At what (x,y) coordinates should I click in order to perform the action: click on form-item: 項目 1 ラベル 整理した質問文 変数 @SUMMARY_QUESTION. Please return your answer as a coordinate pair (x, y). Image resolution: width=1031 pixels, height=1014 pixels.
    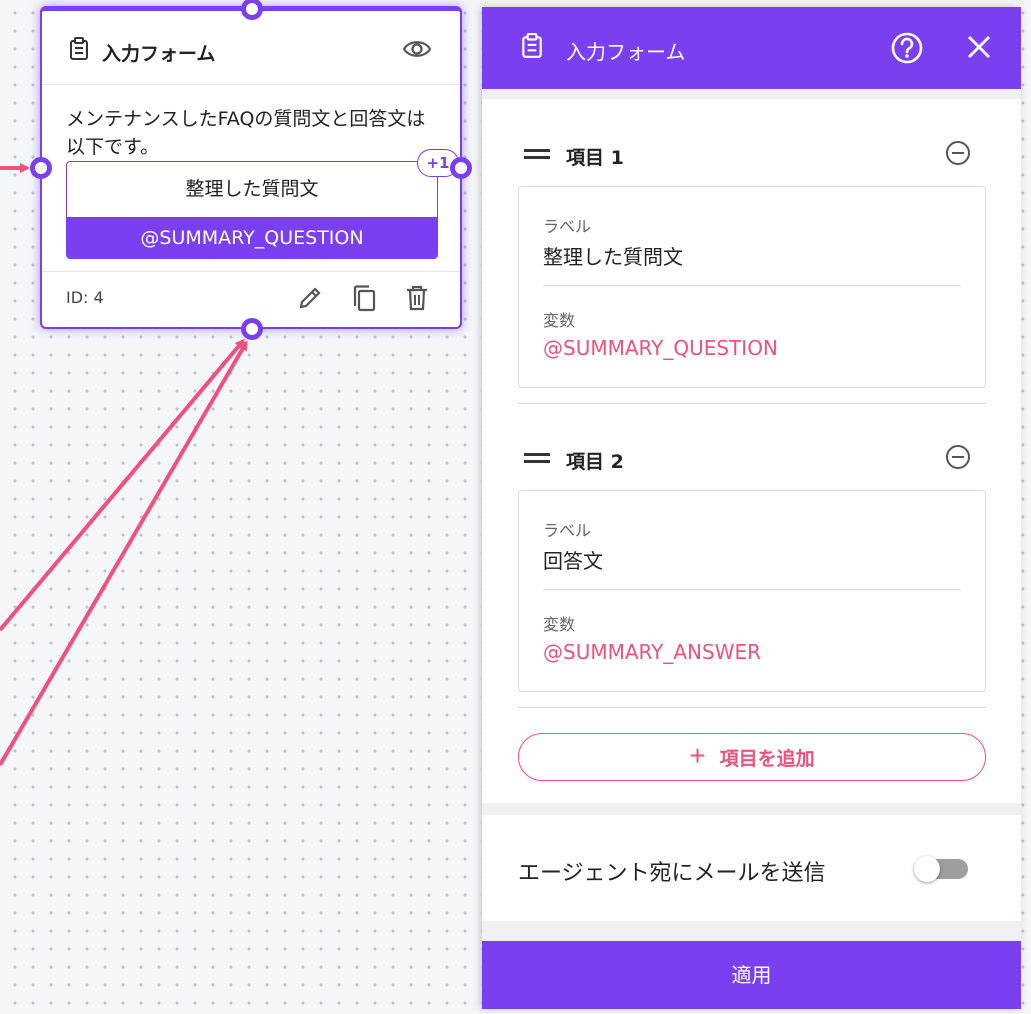
    Looking at the image, I should click on (752, 272).